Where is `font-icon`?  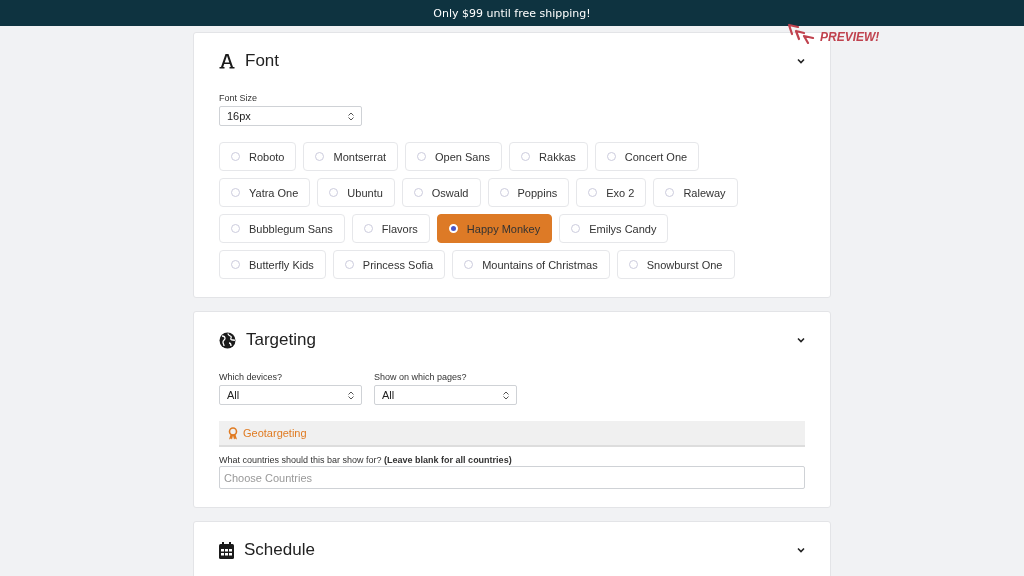 font-icon is located at coordinates (227, 61).